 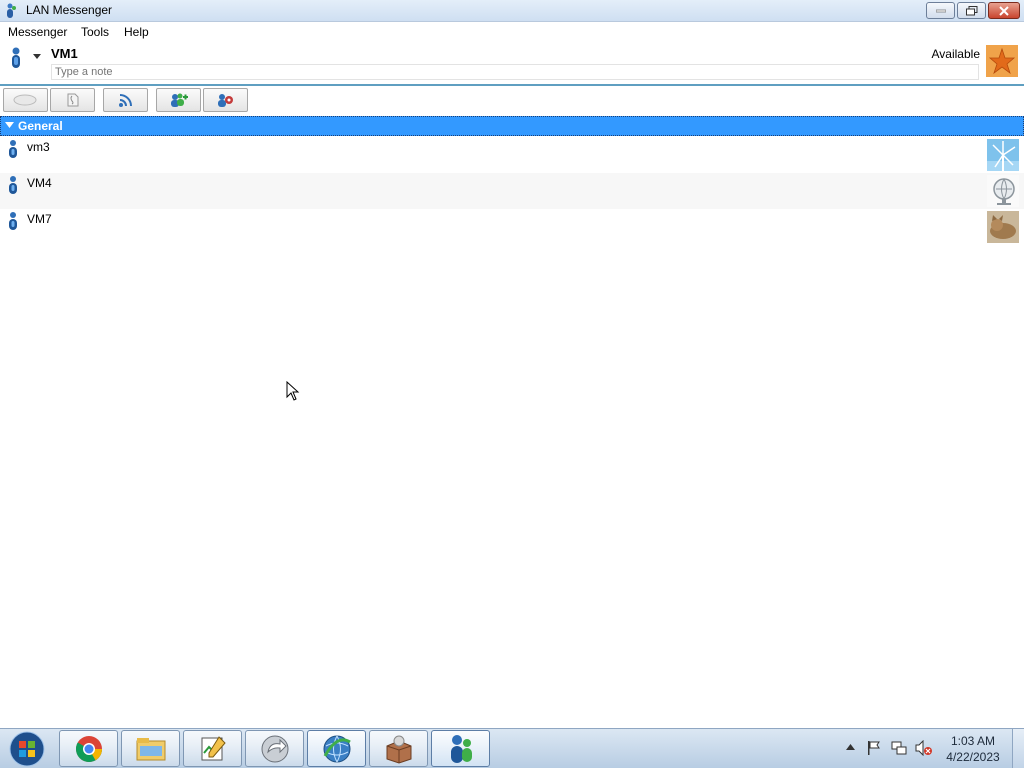 I want to click on minimize-icon, so click(x=940, y=10).